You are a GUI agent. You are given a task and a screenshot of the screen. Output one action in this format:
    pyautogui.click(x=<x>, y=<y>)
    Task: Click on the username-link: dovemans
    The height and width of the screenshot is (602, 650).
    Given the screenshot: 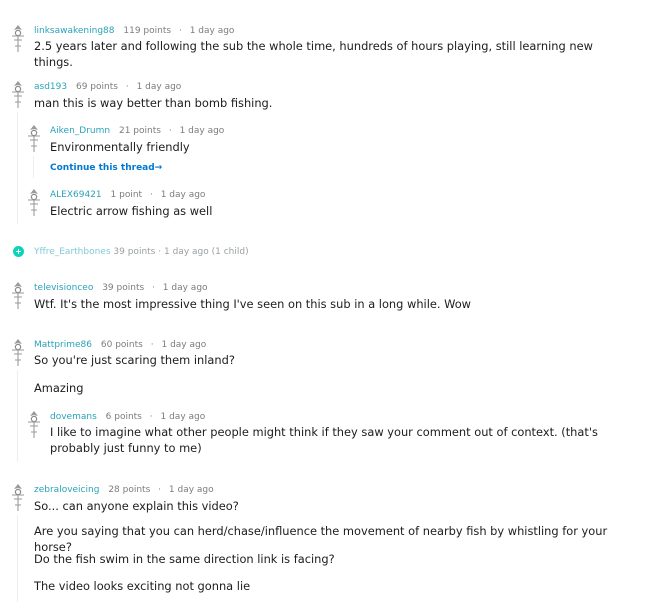 What is the action you would take?
    pyautogui.click(x=73, y=417)
    